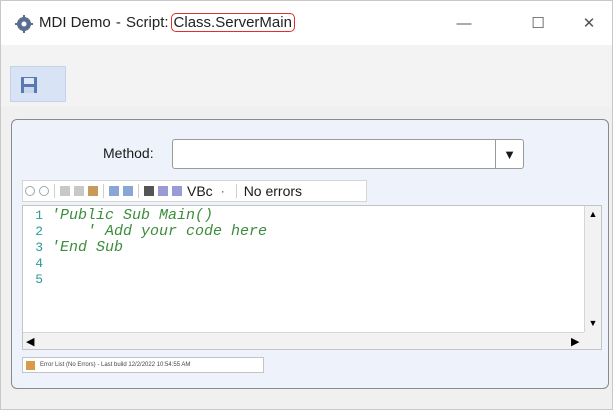 The image size is (613, 410). What do you see at coordinates (29, 85) in the screenshot?
I see `floppy-disk-icon` at bounding box center [29, 85].